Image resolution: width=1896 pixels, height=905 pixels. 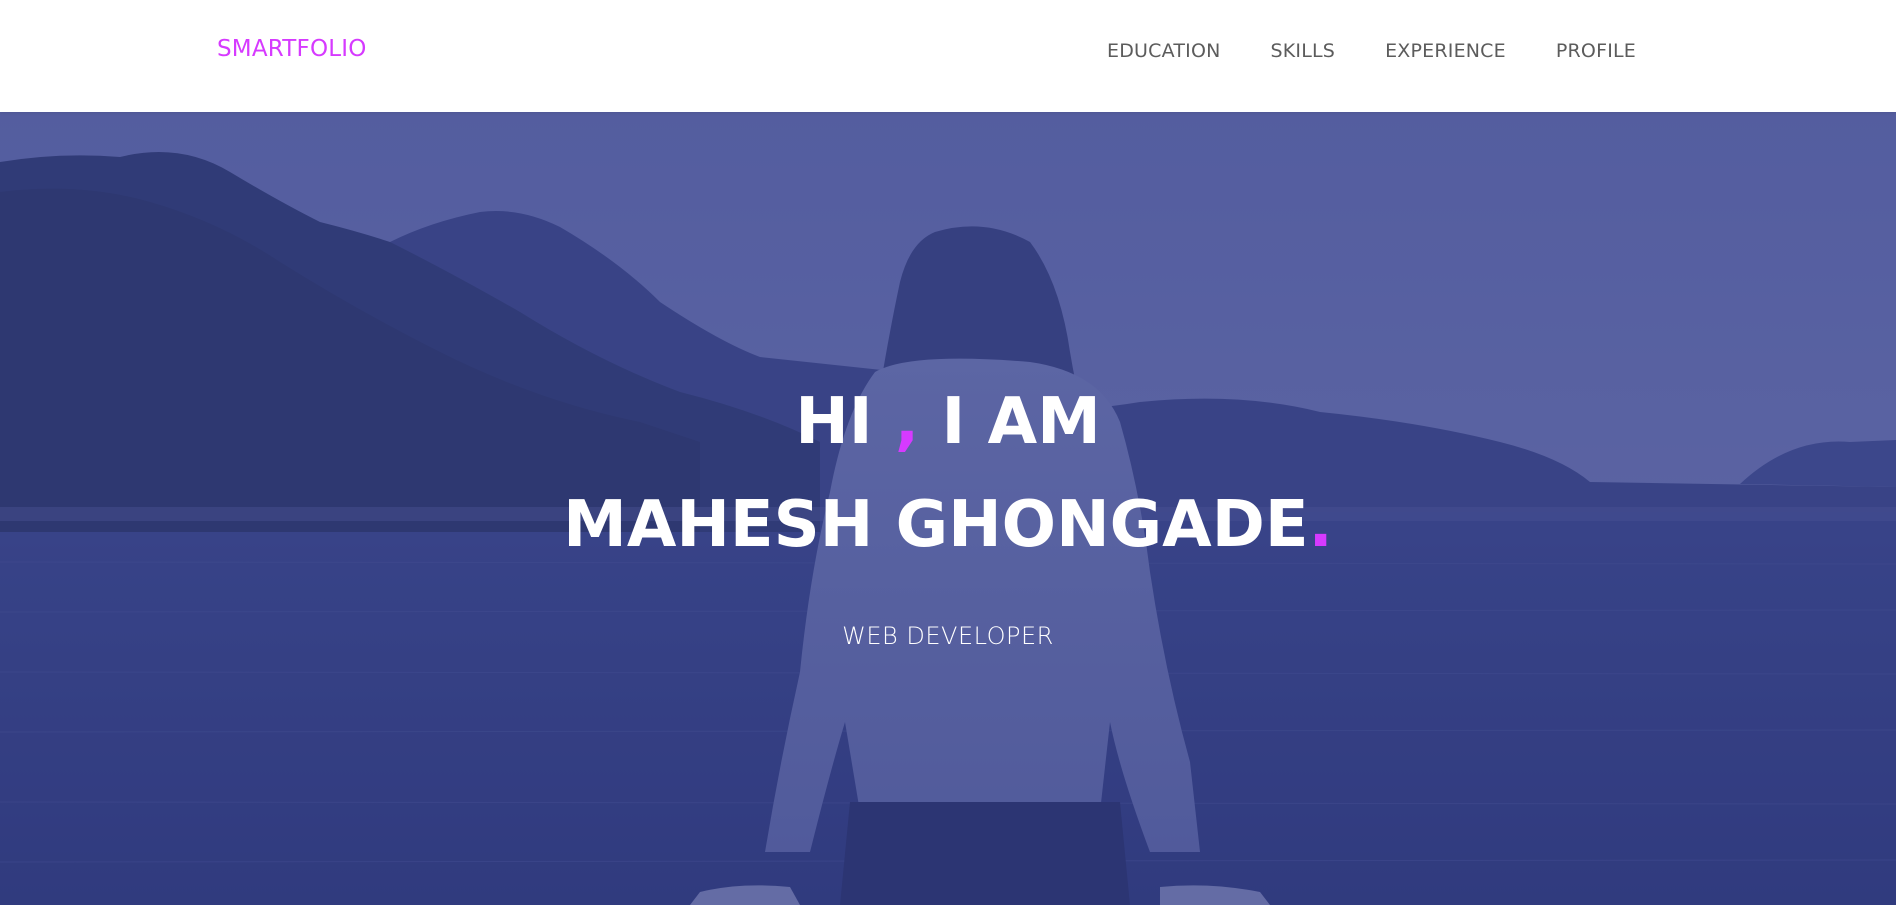 I want to click on brand-logo-link: SMARTFOLIO, so click(x=292, y=49).